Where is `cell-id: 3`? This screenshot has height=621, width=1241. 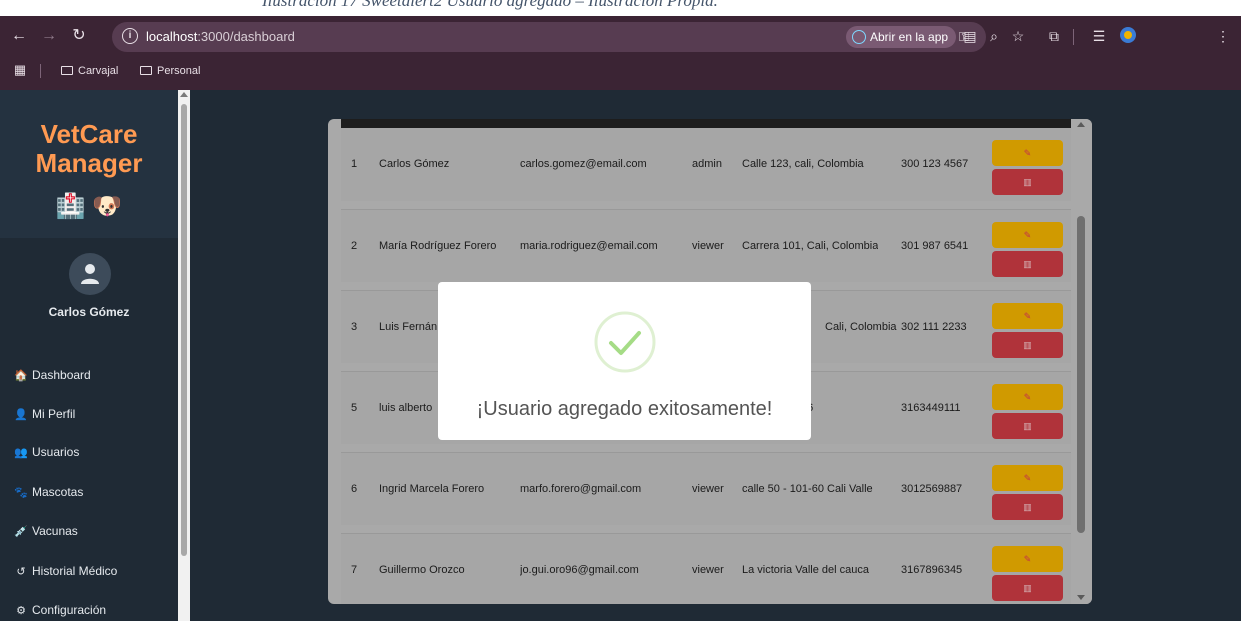
cell-id: 3 is located at coordinates (354, 327).